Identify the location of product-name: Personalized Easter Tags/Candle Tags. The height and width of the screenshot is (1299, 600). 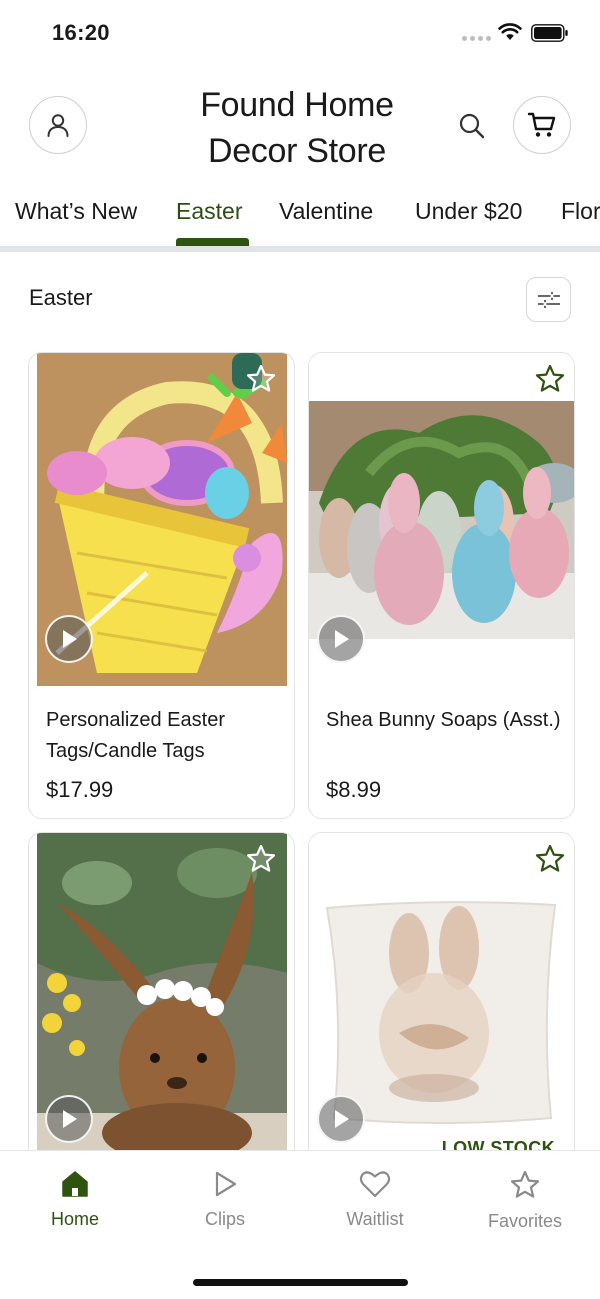
(135, 735).